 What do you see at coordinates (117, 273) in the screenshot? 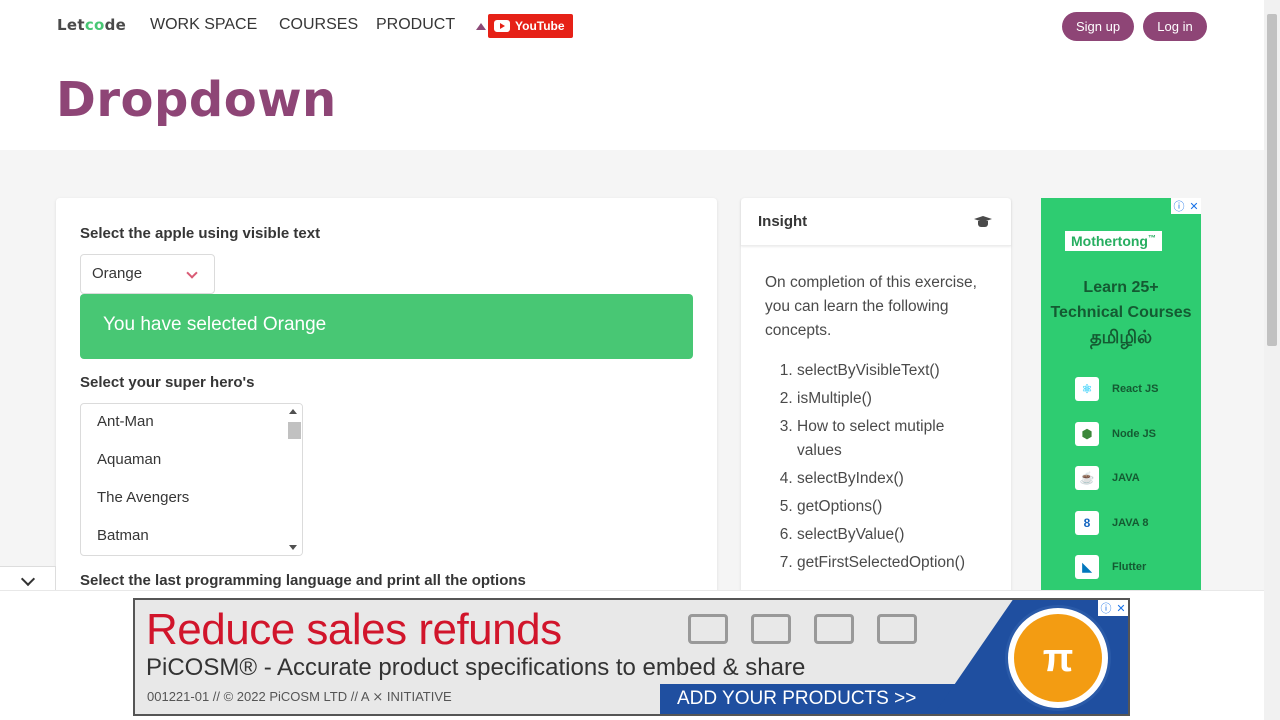
I see `fruit-selected-value: Orange` at bounding box center [117, 273].